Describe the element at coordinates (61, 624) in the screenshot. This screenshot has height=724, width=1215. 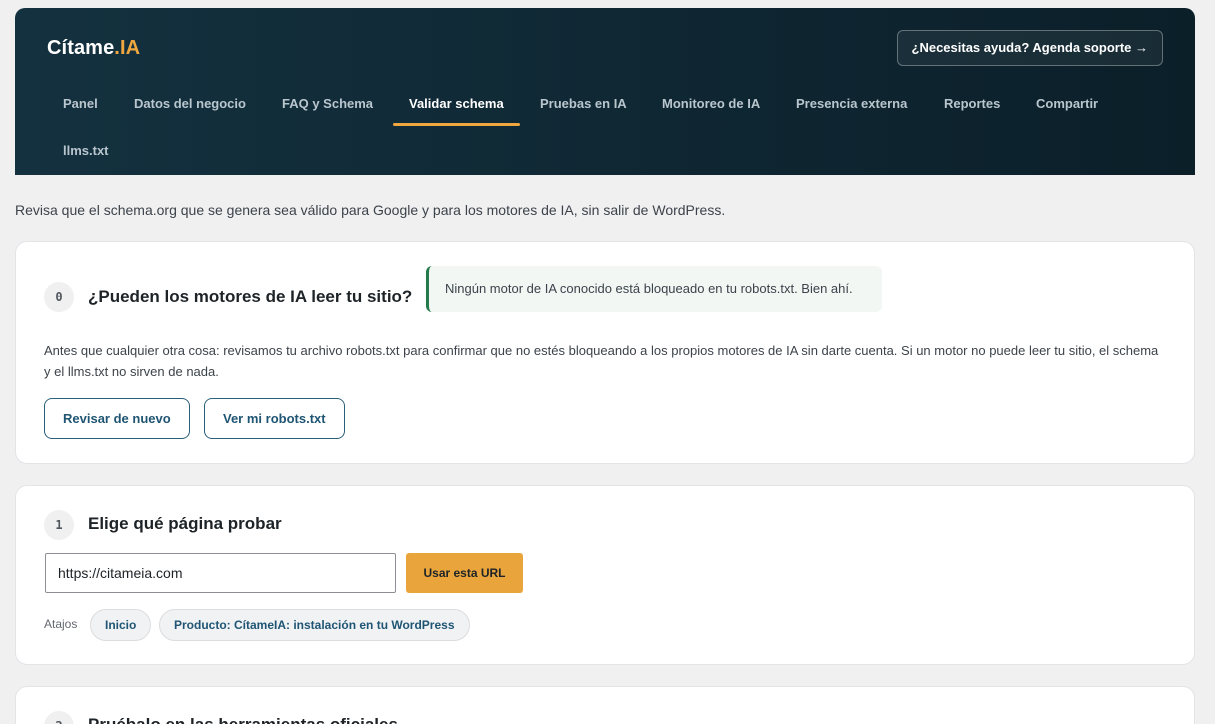
I see `shortcuts-label: Atajos` at that location.